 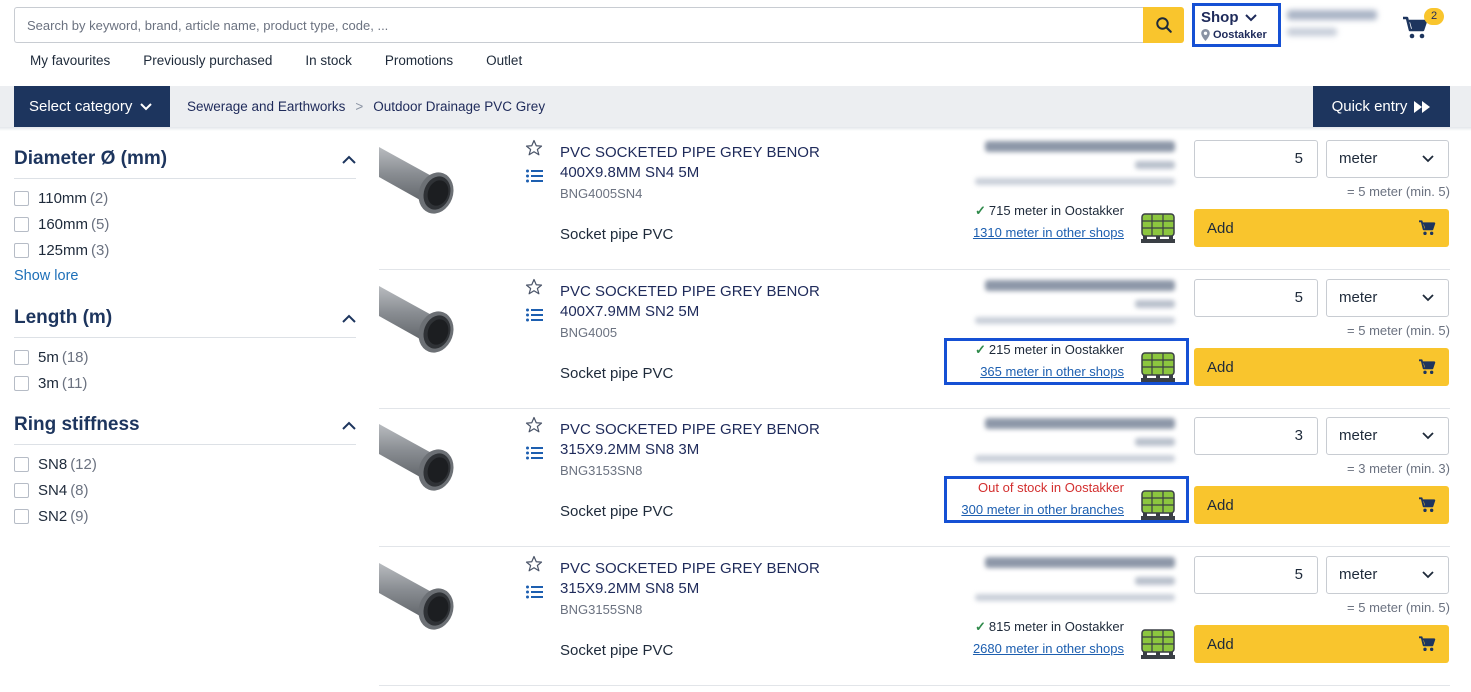 I want to click on filter-option: SN4 (8), so click(x=185, y=490).